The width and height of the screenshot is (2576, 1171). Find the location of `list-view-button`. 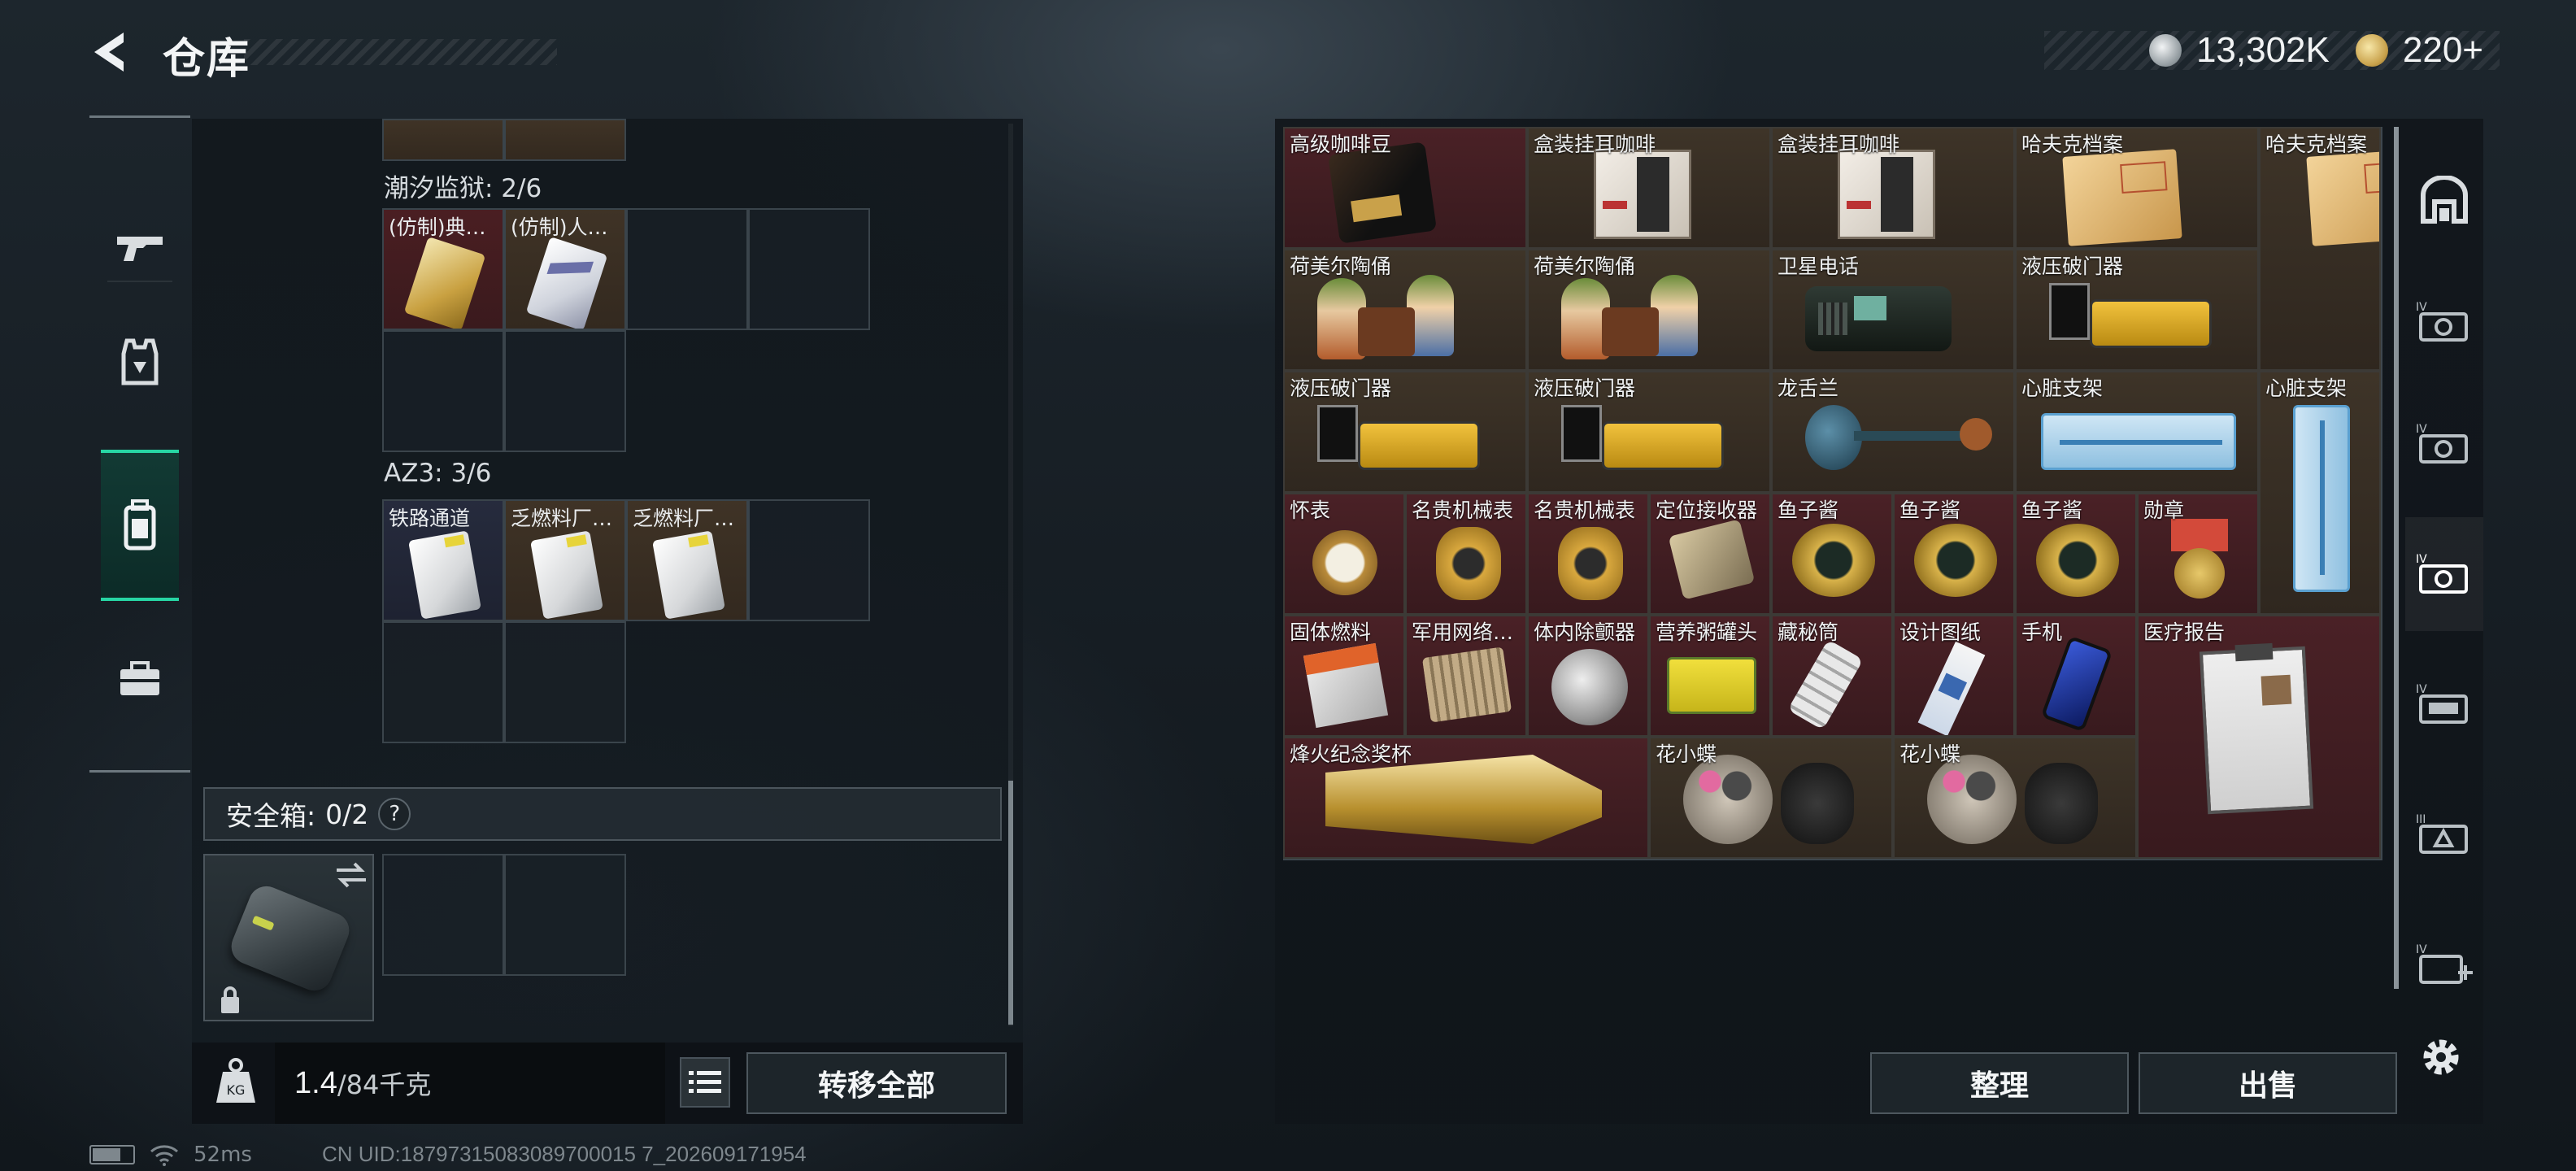

list-view-button is located at coordinates (705, 1083).